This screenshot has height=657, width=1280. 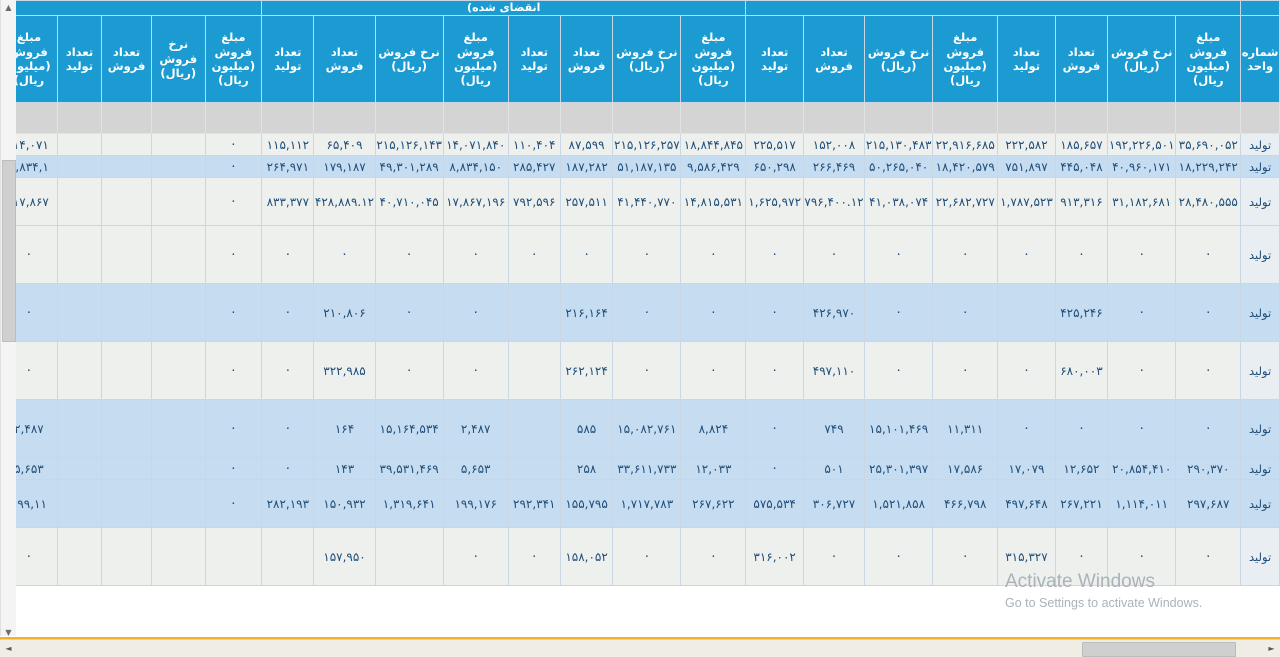 What do you see at coordinates (713, 428) in the screenshot?
I see `table-cell: ۸,۸۲۴` at bounding box center [713, 428].